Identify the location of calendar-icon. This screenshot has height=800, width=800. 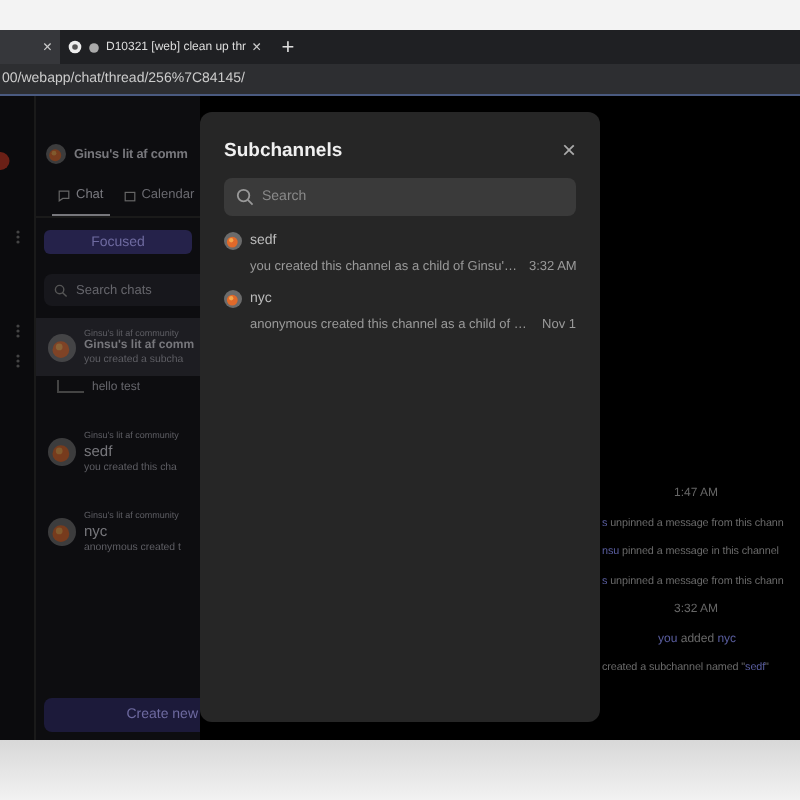
(129, 195).